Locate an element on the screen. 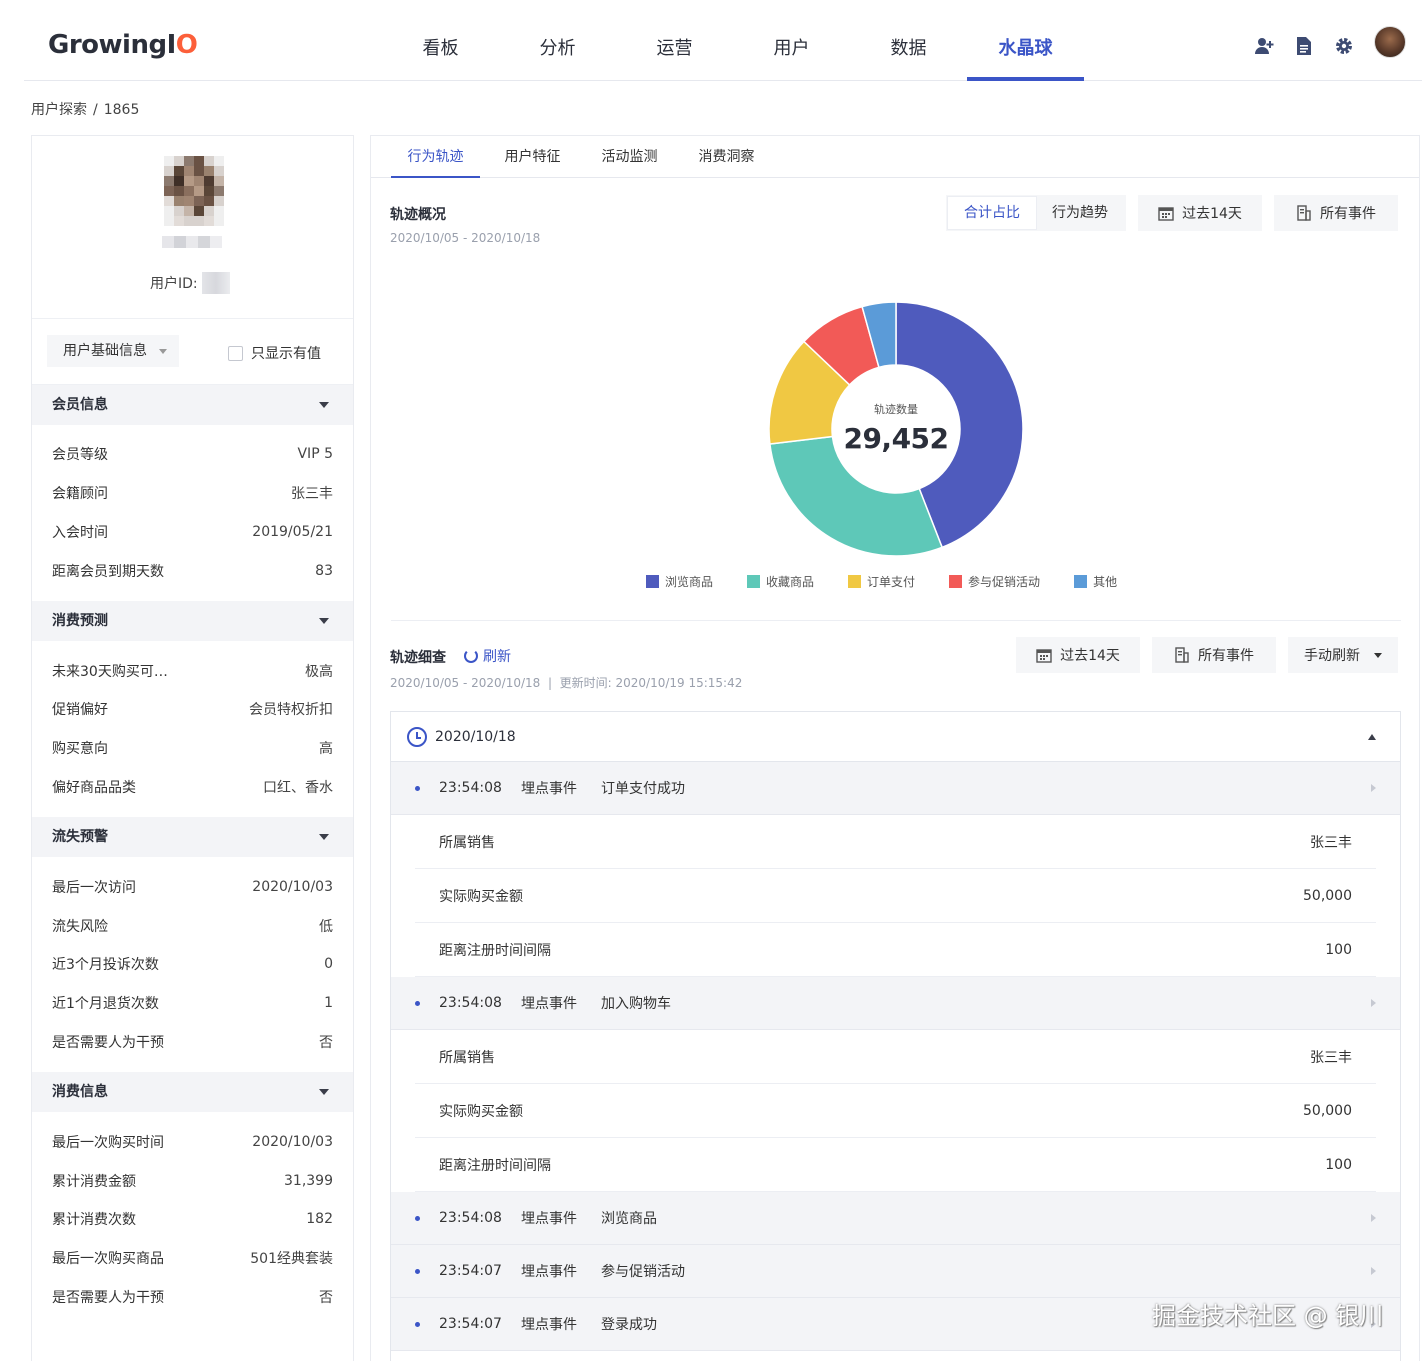 Image resolution: width=1422 pixels, height=1361 pixels. user-profile-card: 用户ID: is located at coordinates (192, 227).